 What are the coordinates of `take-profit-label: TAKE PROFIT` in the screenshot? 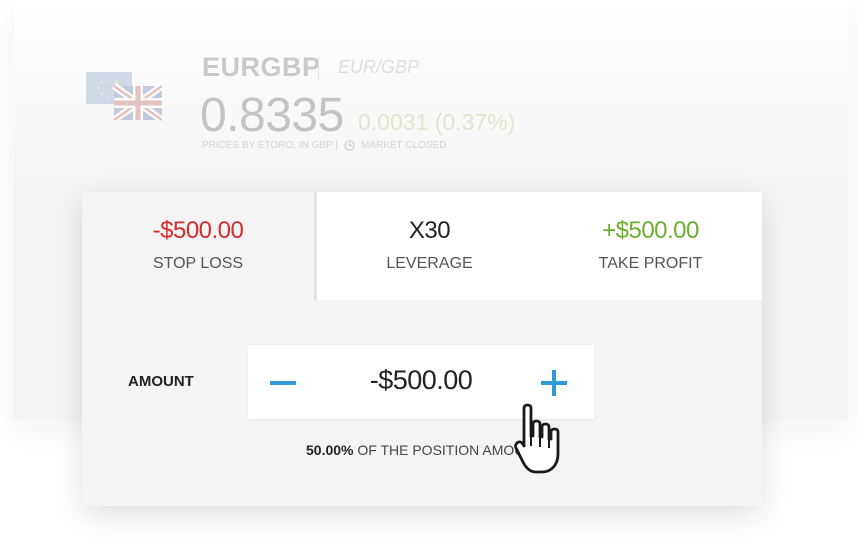 It's located at (650, 263).